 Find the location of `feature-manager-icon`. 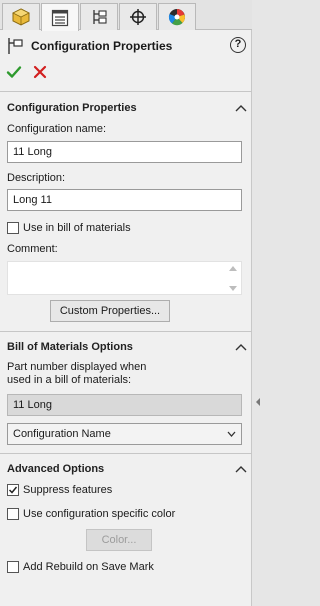

feature-manager-icon is located at coordinates (21, 17).